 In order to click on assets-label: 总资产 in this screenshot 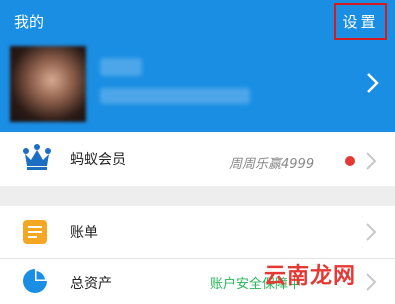, I will do `click(91, 284)`.